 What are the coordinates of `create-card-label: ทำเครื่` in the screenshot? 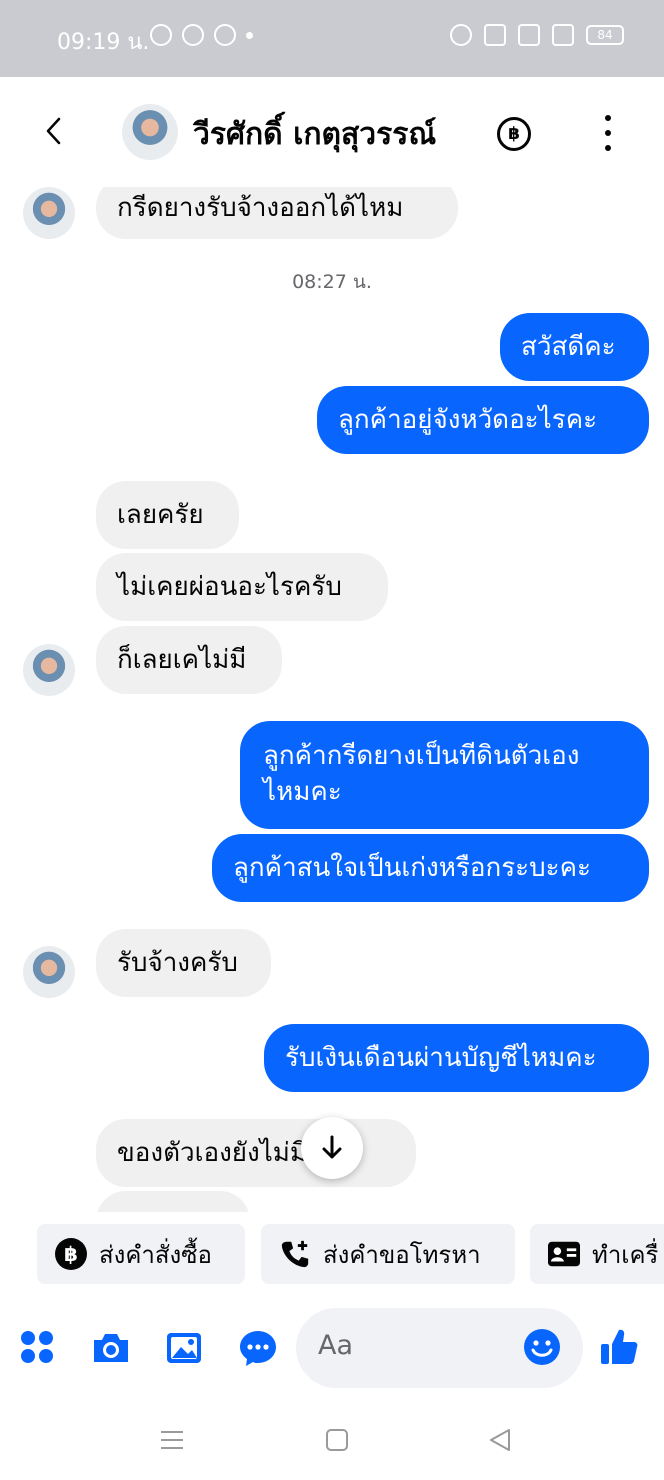 It's located at (625, 1254).